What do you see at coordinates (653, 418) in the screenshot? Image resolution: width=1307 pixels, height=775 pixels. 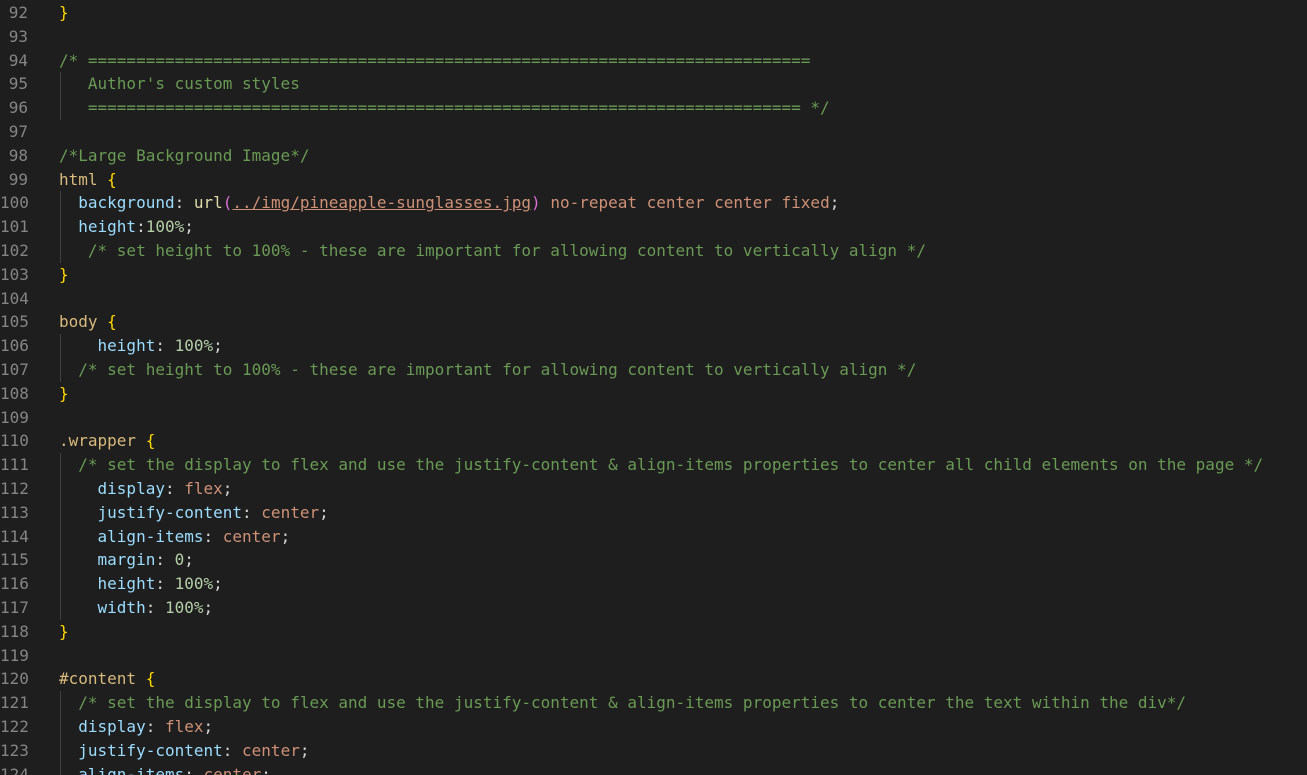 I see `code-line: 109` at bounding box center [653, 418].